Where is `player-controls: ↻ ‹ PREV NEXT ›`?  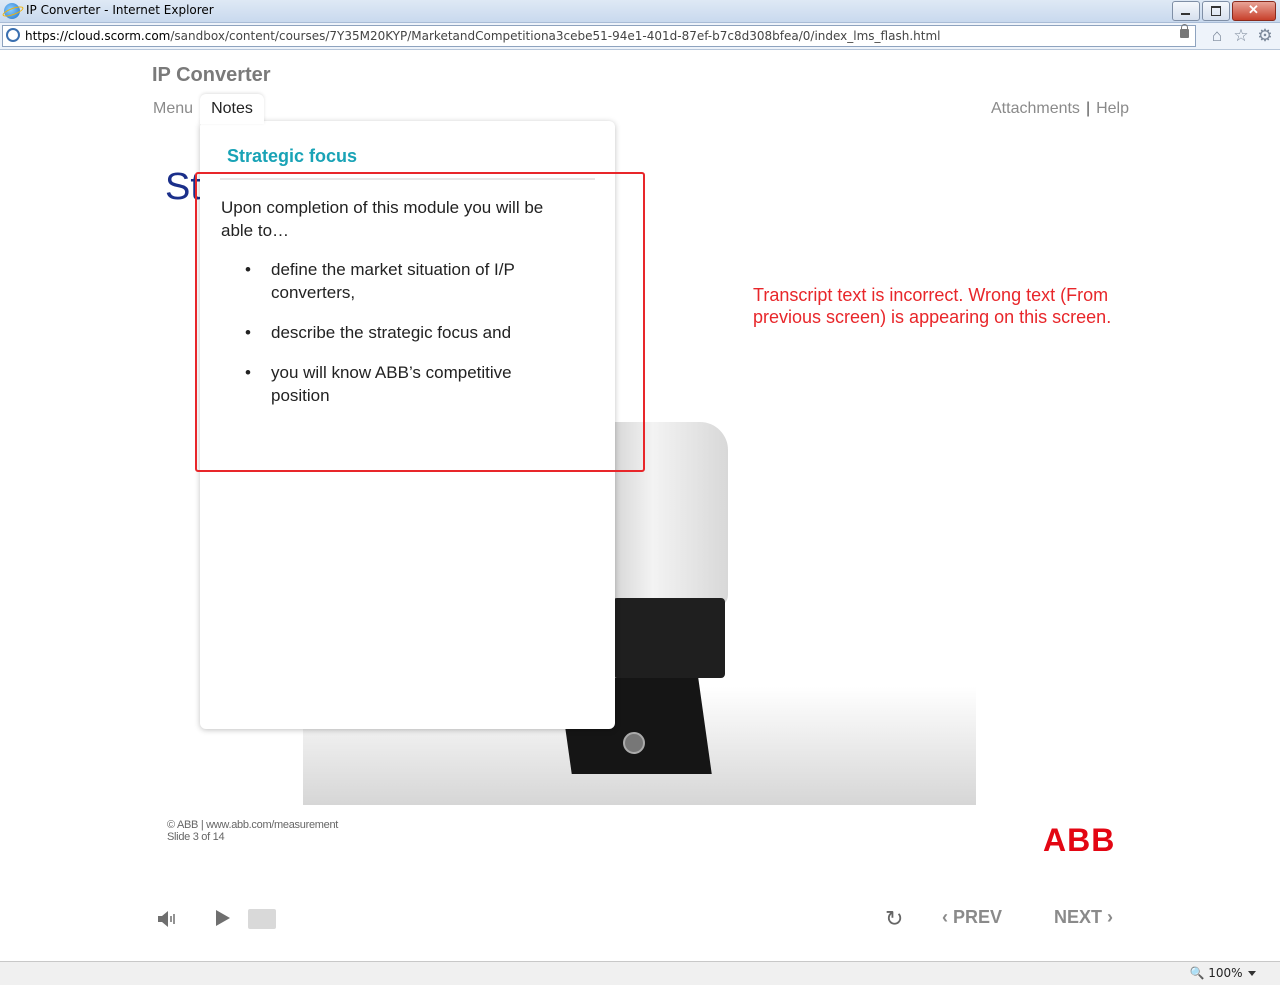 player-controls: ↻ ‹ PREV NEXT › is located at coordinates (640, 920).